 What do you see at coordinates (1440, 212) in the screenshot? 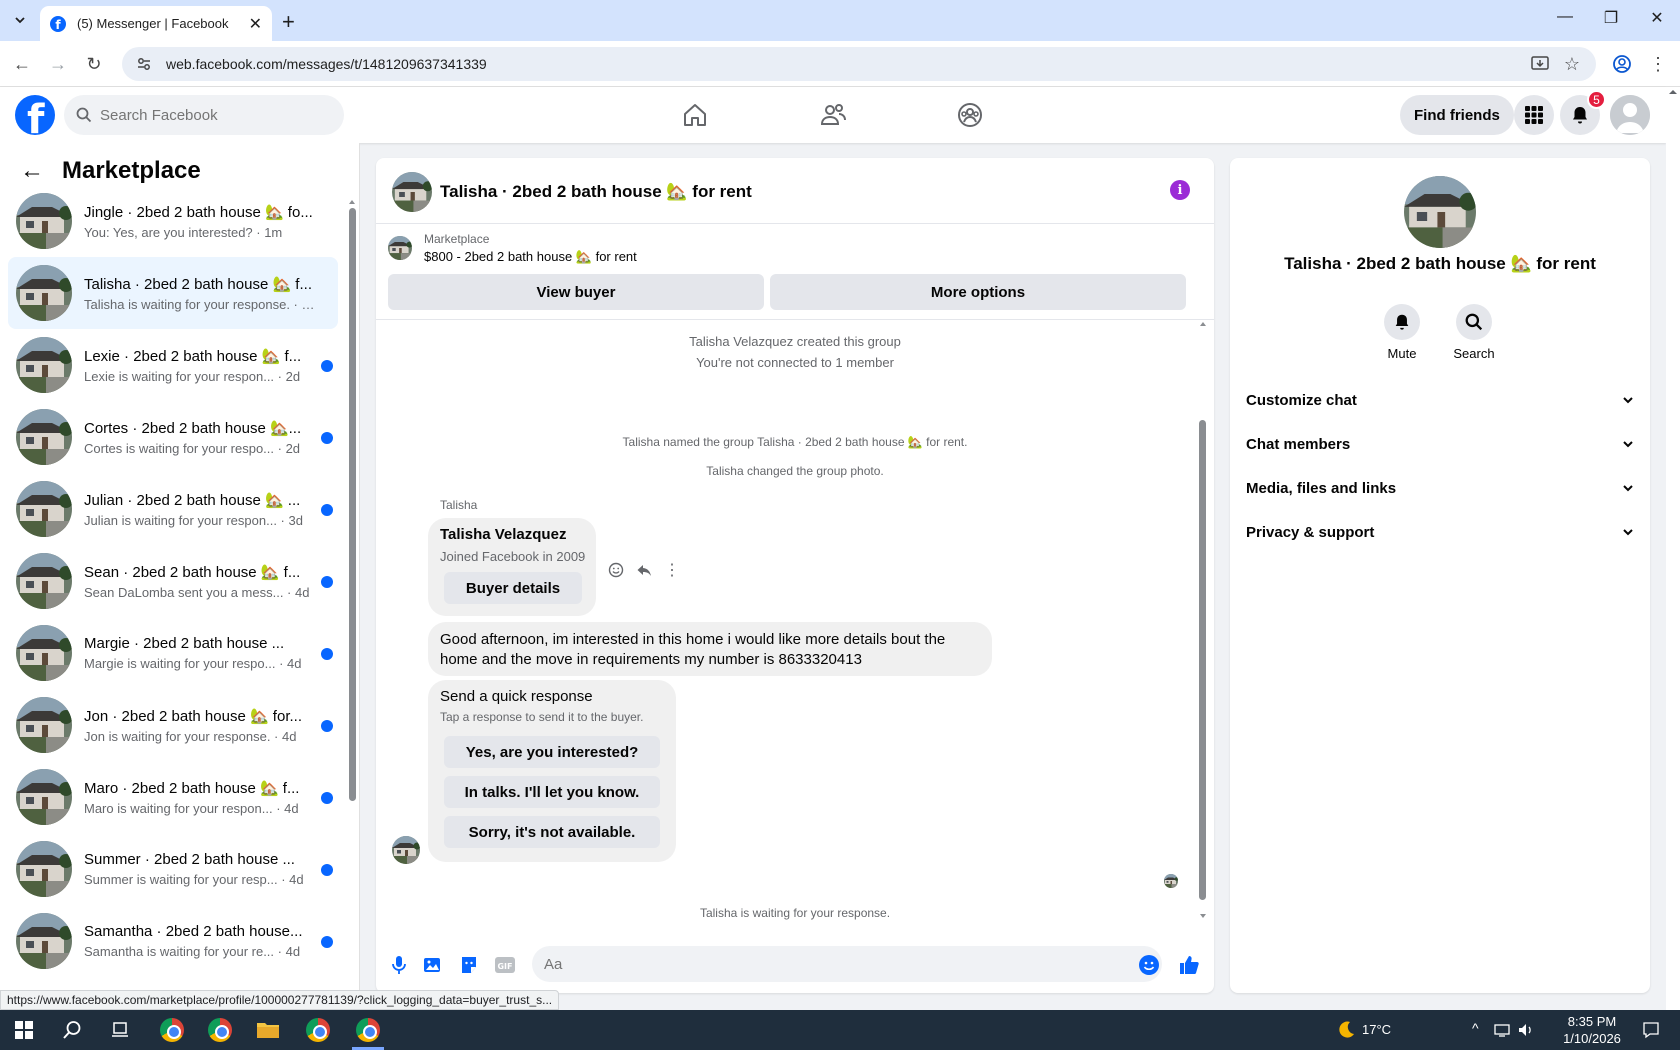
I see `group-photo` at bounding box center [1440, 212].